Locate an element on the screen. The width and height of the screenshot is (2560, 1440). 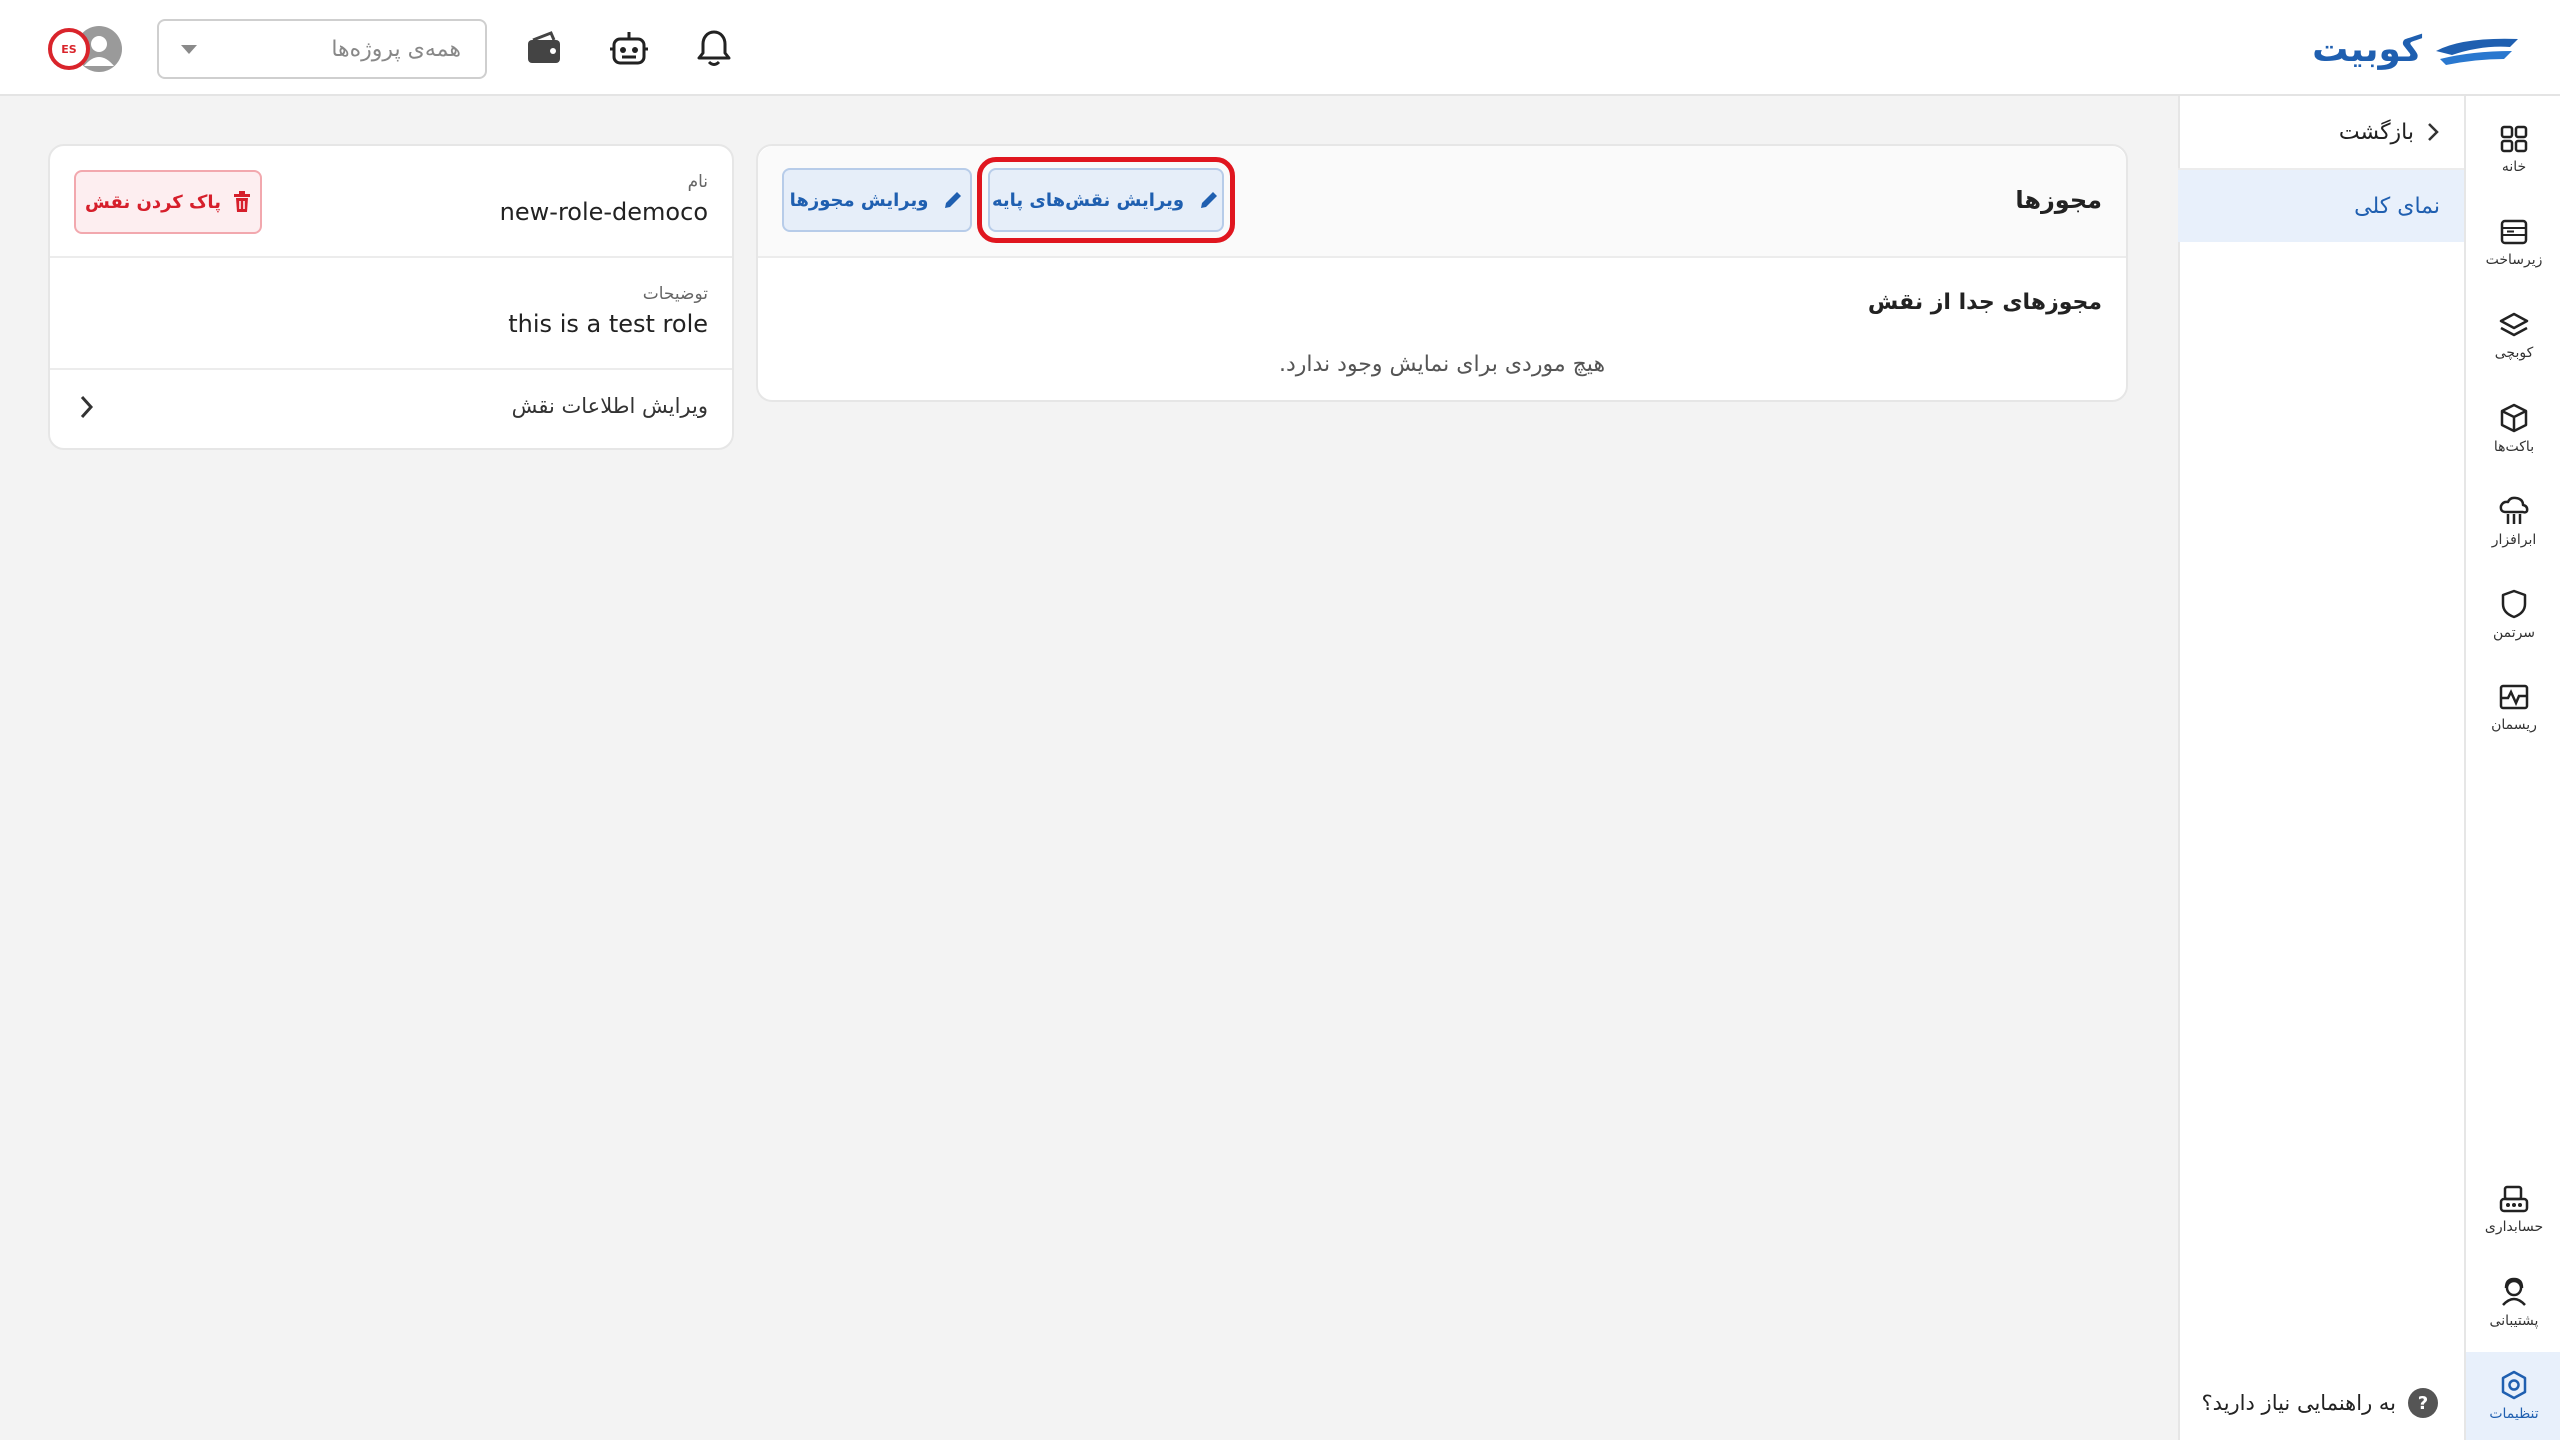
rail-label: خانه is located at coordinates (2514, 167).